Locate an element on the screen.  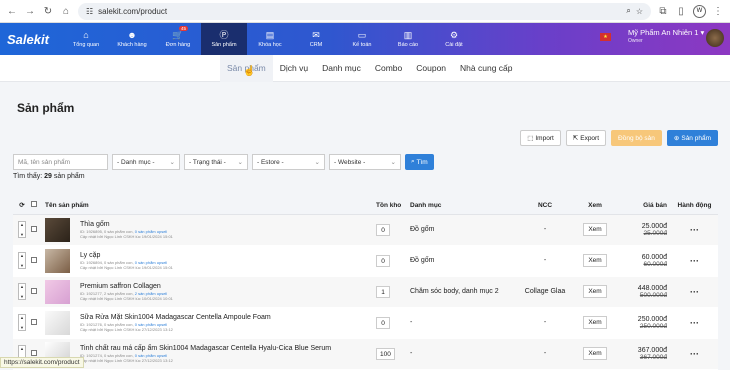
website-select: - Website -⌄ is located at coordinates (365, 162).